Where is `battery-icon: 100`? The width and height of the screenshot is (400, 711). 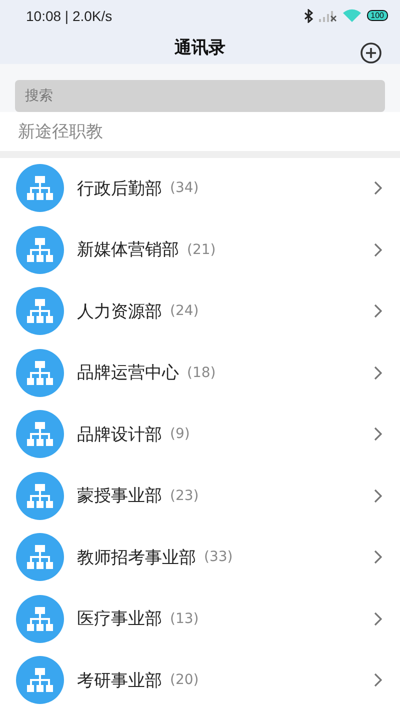 battery-icon: 100 is located at coordinates (377, 16).